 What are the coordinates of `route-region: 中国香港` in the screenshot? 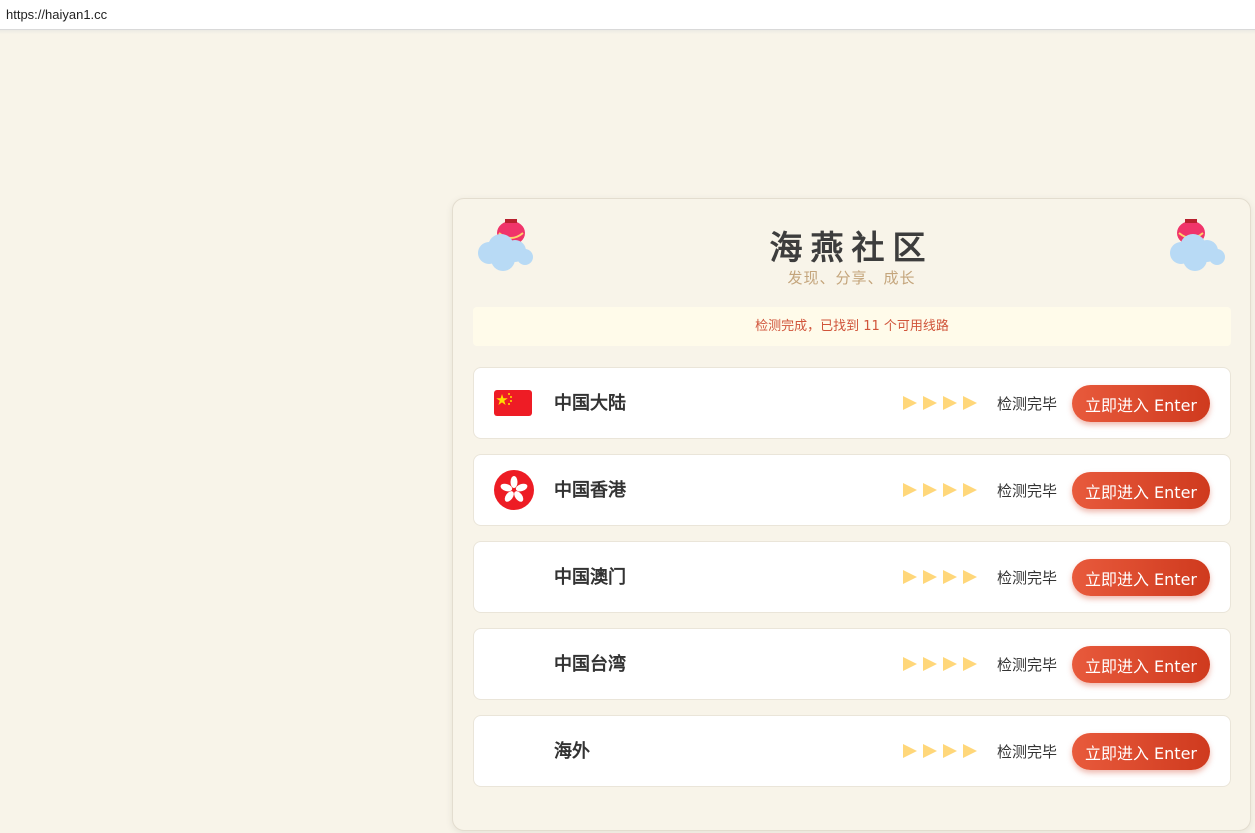 It's located at (590, 490).